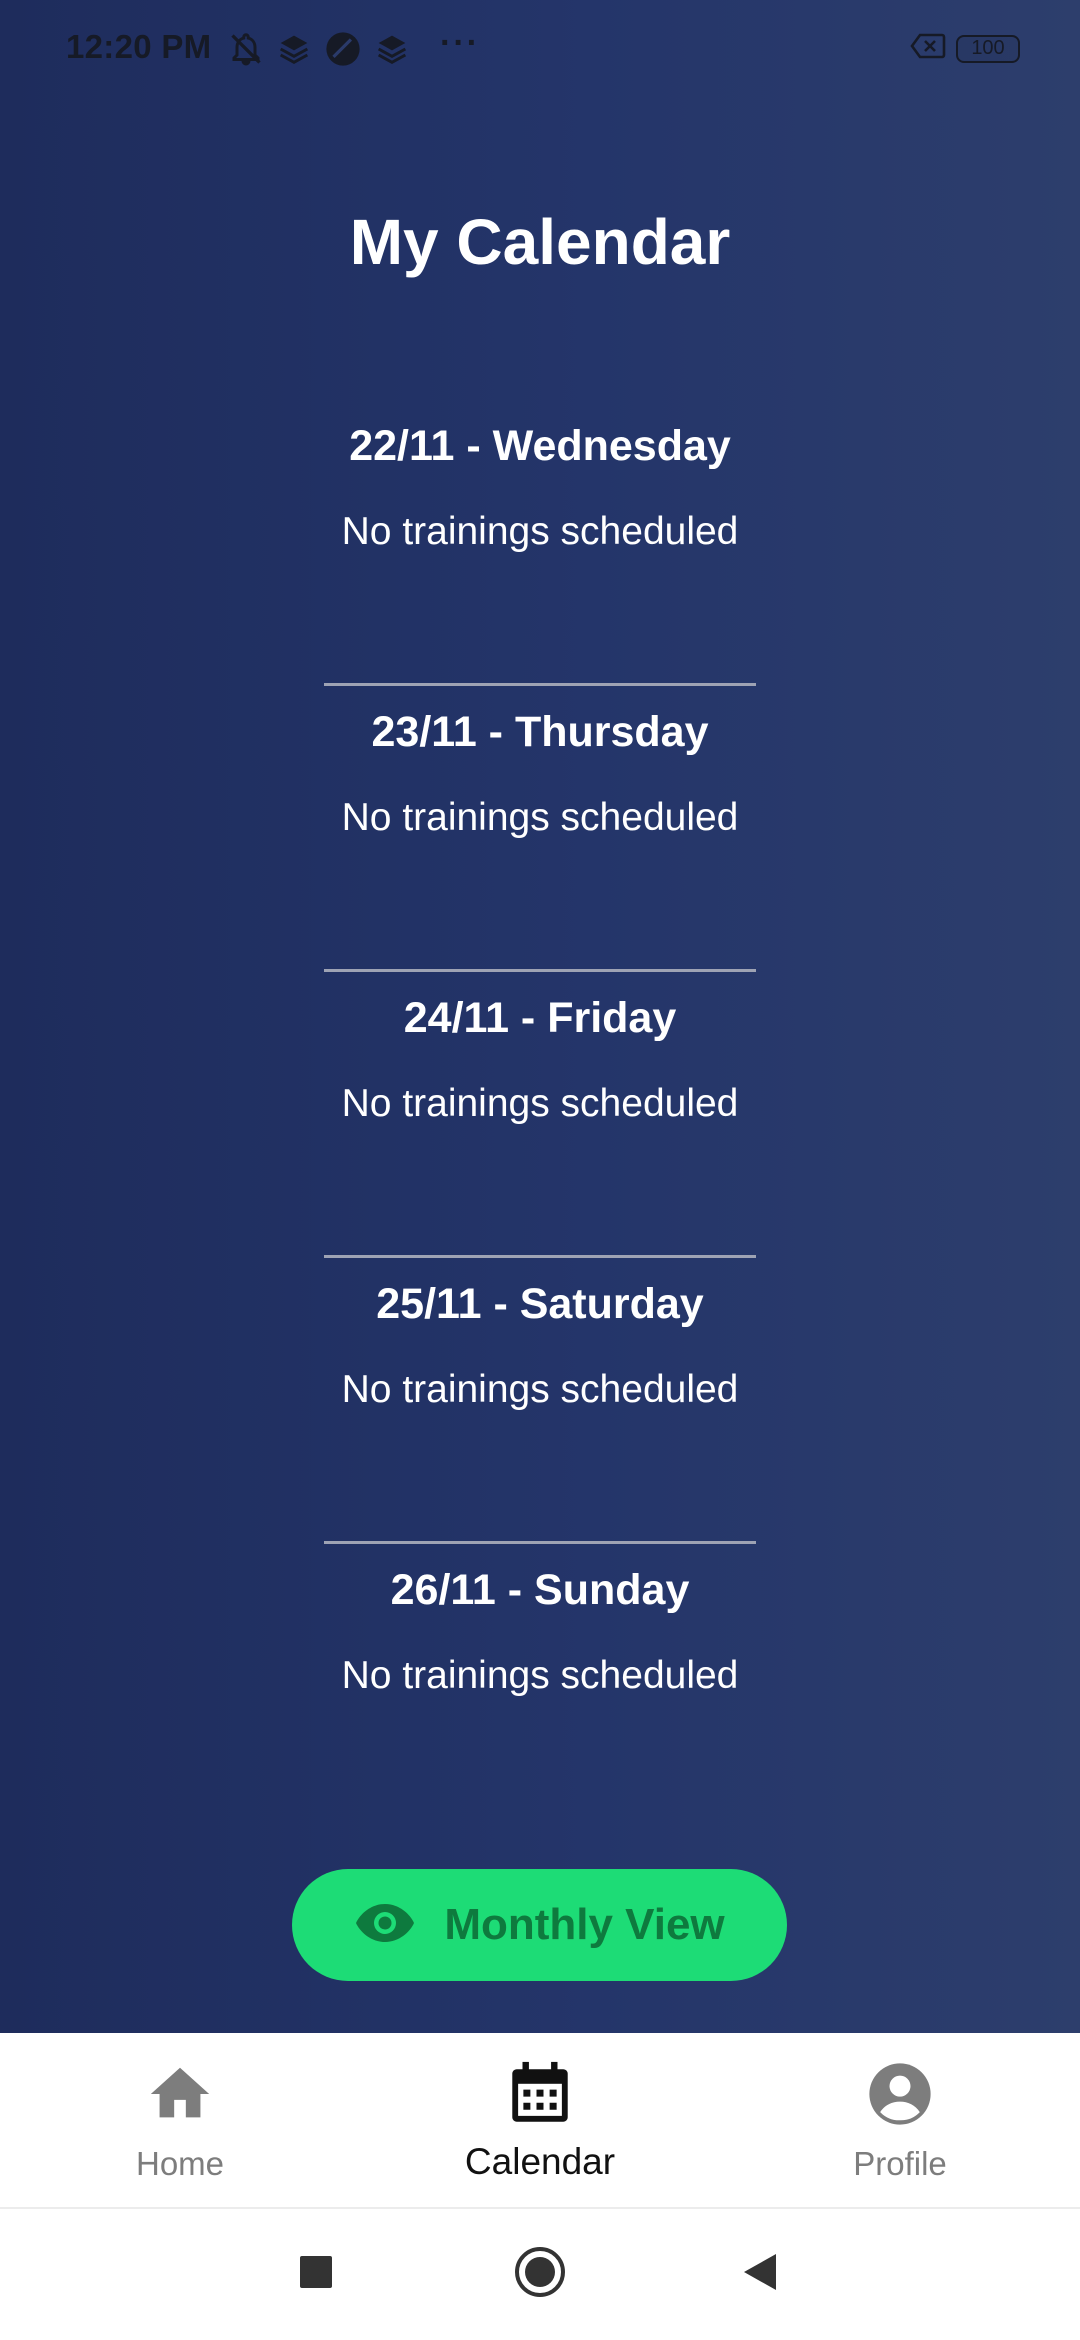  I want to click on day-item: 22/11 - Wednesday No trainings scheduled, so click(540, 543).